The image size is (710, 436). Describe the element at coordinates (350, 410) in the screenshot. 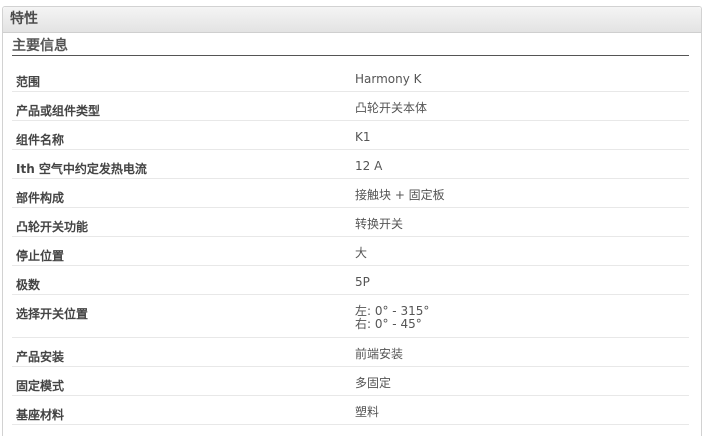

I see `spec-row: 基座材料 塑料` at that location.